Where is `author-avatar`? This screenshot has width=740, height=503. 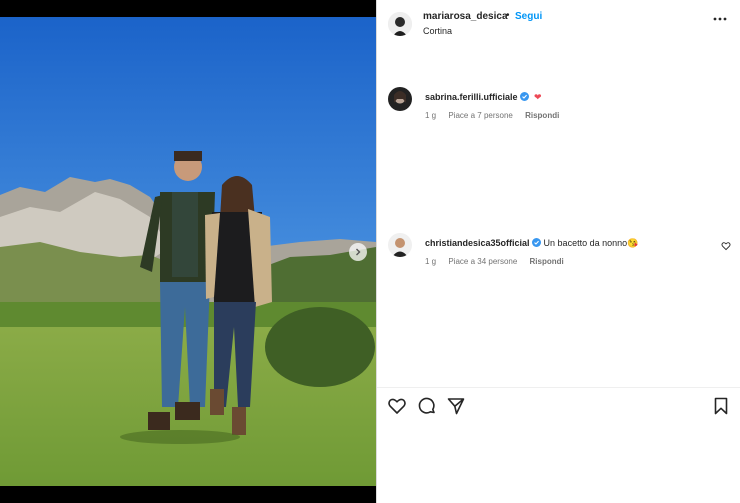 author-avatar is located at coordinates (400, 24).